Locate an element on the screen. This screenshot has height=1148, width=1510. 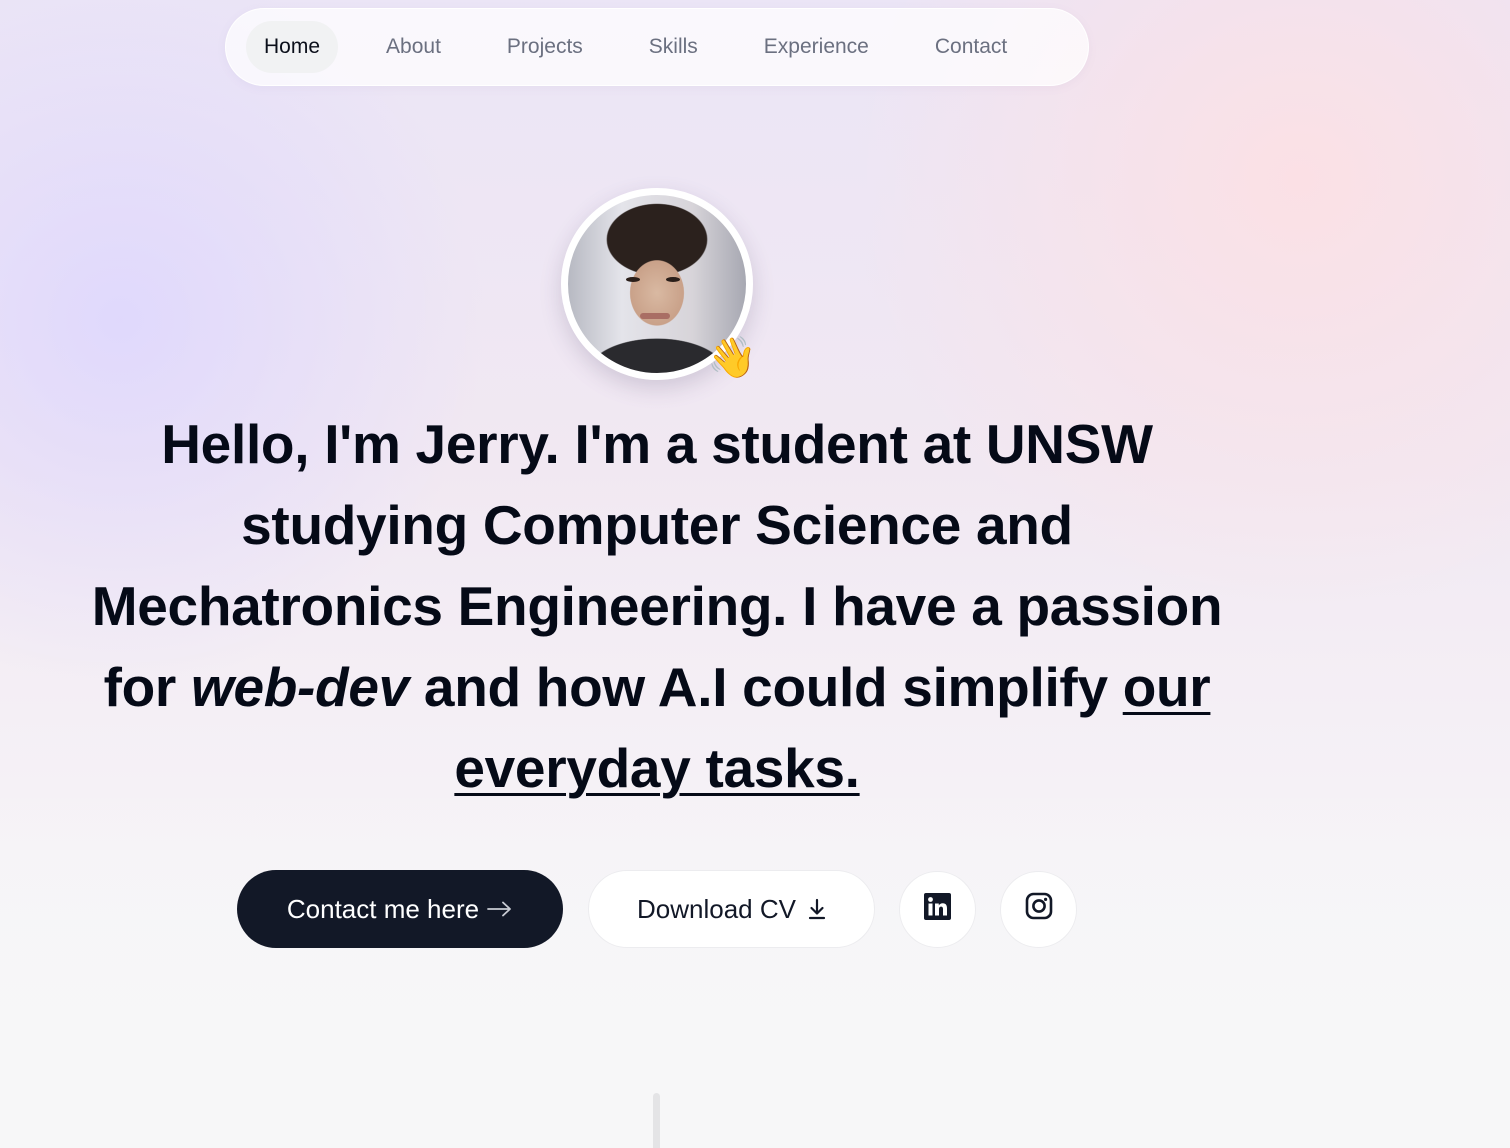
download-cv-label: Download CV is located at coordinates (716, 908).